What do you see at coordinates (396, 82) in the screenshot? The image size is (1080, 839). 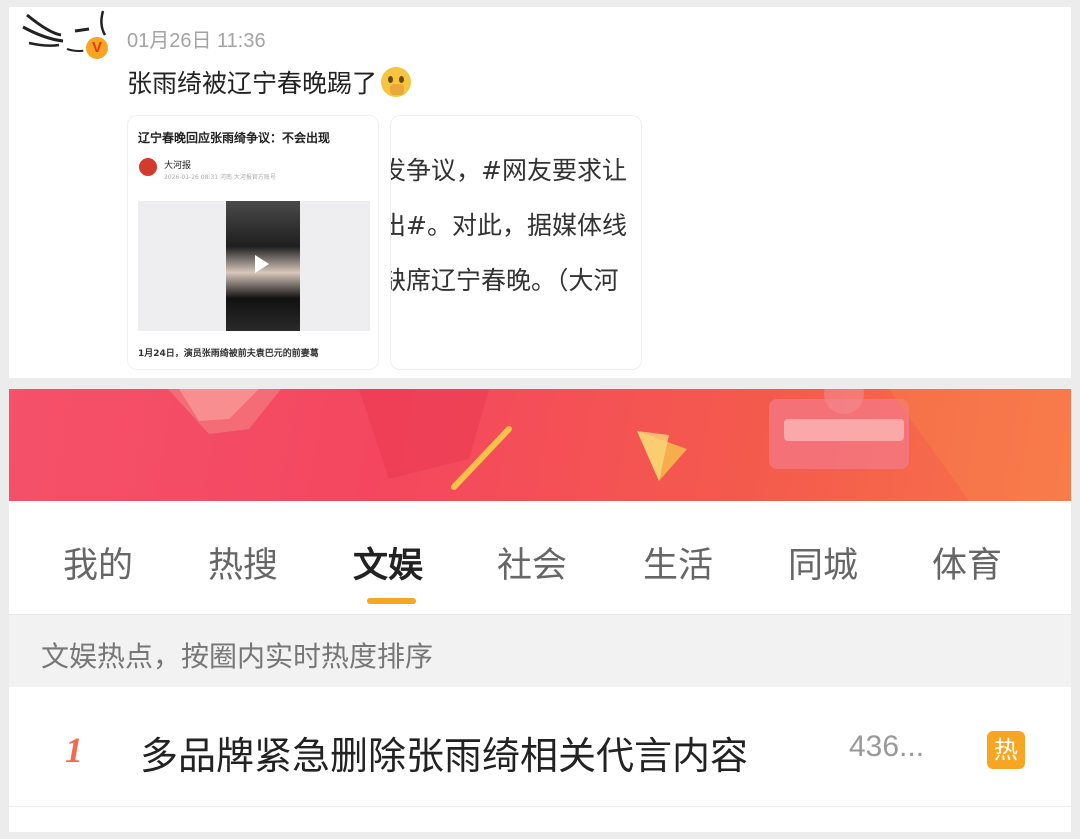 I see `shushing-face-emoji-icon` at bounding box center [396, 82].